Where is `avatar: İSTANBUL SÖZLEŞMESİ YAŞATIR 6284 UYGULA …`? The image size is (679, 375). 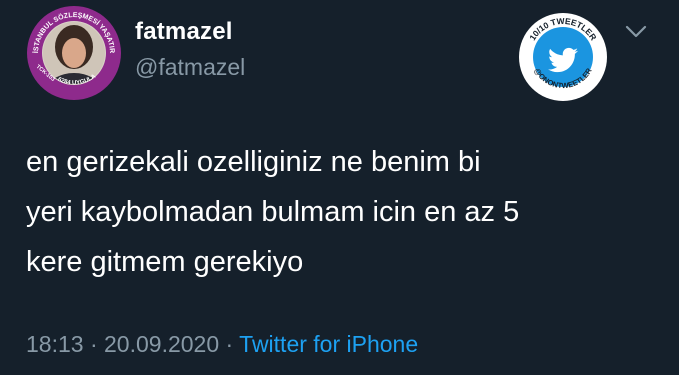 avatar: İSTANBUL SÖZLEŞMESİ YAŞATIR 6284 UYGULA … is located at coordinates (74, 53).